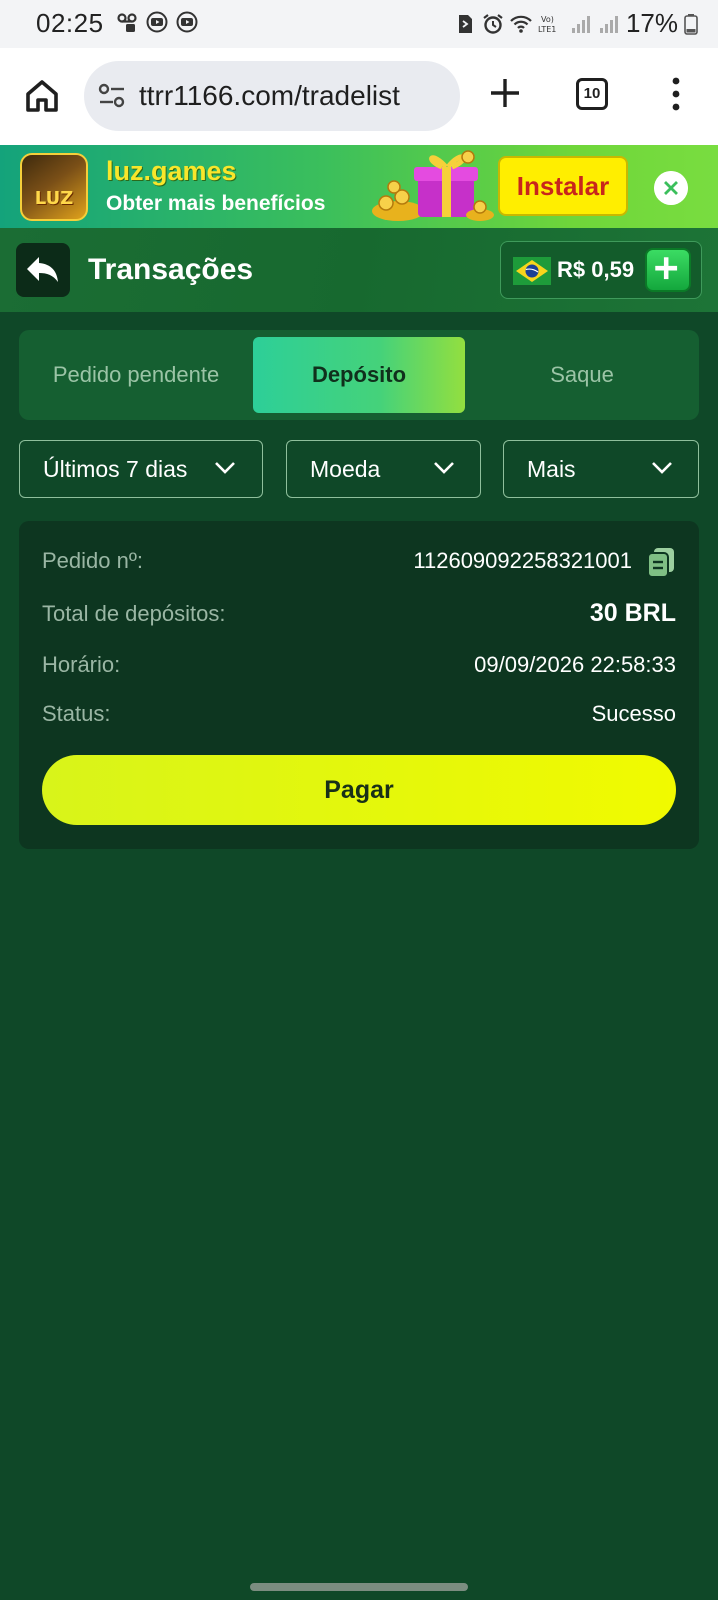 Image resolution: width=718 pixels, height=1600 pixels. I want to click on url-text: ttrr1166.com/tradelist, so click(269, 96).